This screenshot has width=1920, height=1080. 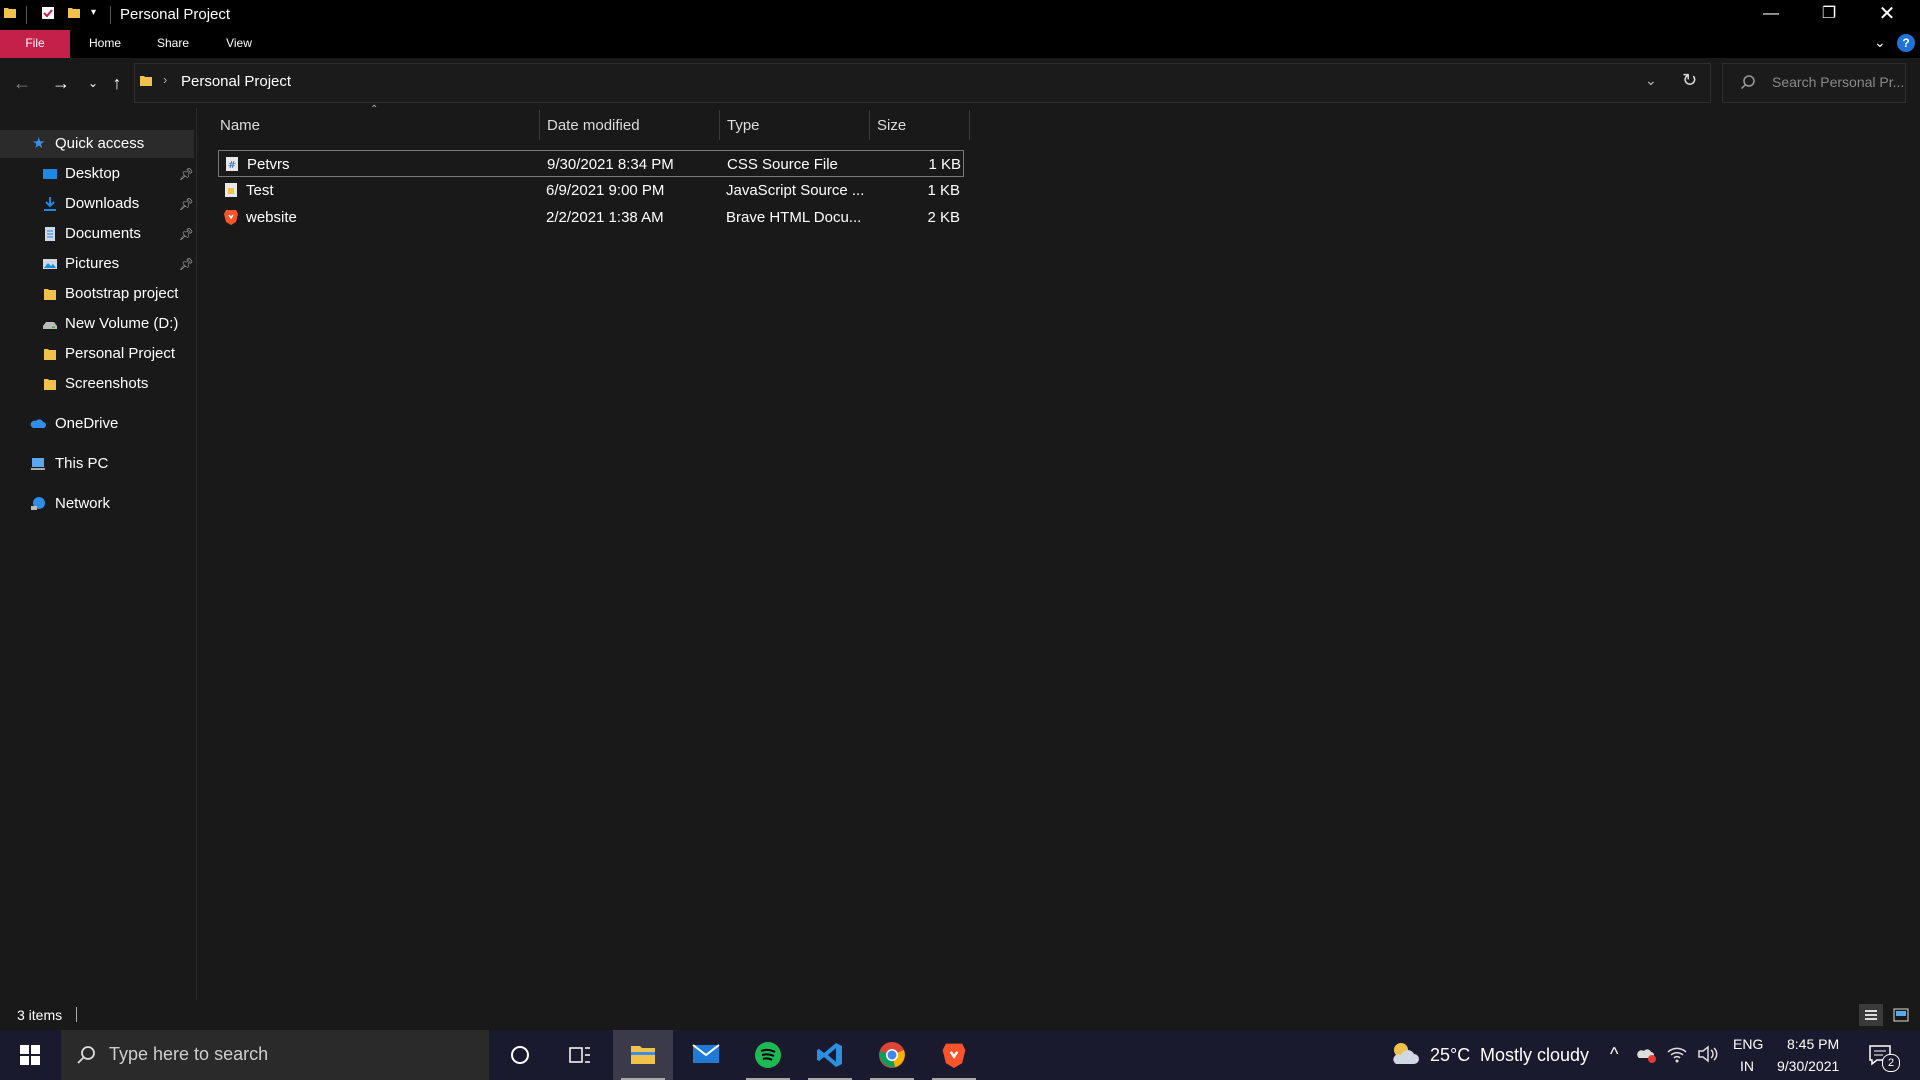 I want to click on vscode-taskbar-button, so click(x=830, y=1055).